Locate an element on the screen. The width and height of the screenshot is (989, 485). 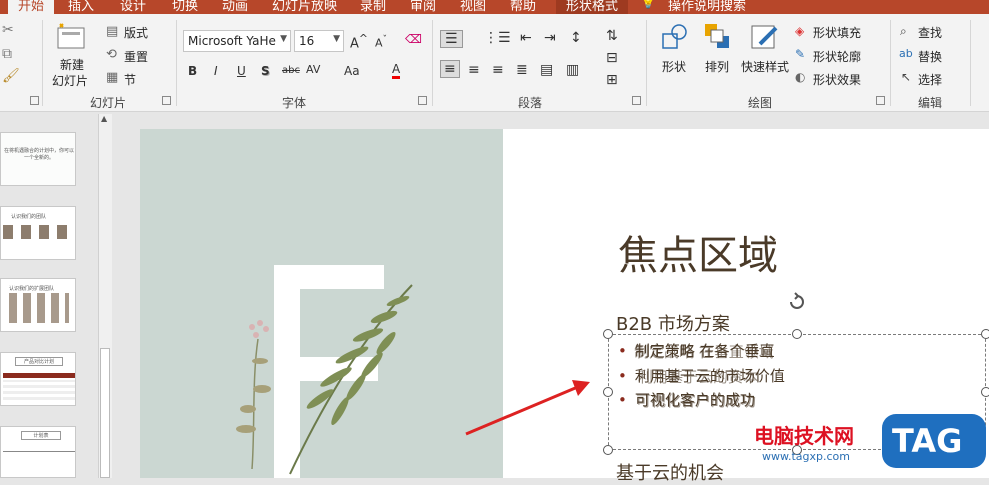
thumbnail-scrollbar: ▲ is located at coordinates (105, 296).